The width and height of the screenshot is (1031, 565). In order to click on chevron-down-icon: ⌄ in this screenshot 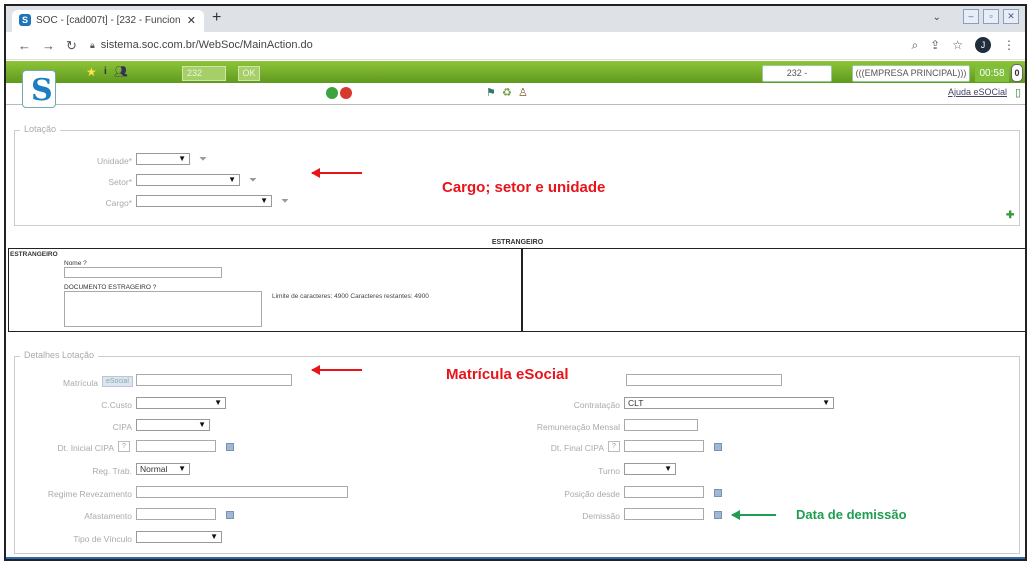, I will do `click(937, 17)`.